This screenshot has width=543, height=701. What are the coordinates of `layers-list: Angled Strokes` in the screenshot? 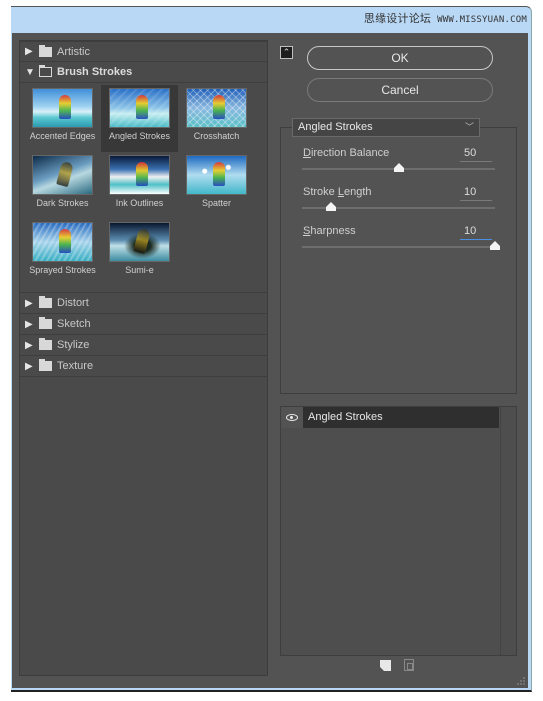 It's located at (391, 531).